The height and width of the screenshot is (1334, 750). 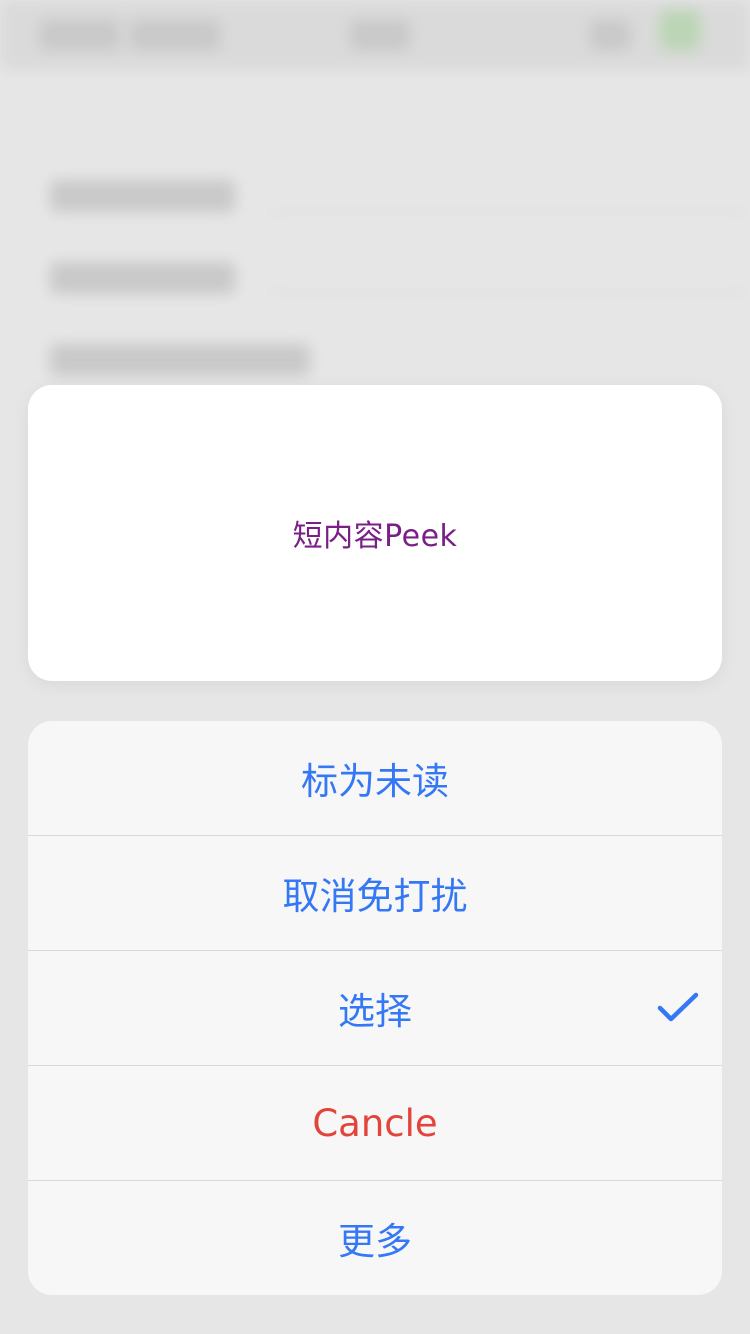 I want to click on action-label: Cancle, so click(x=375, y=1123).